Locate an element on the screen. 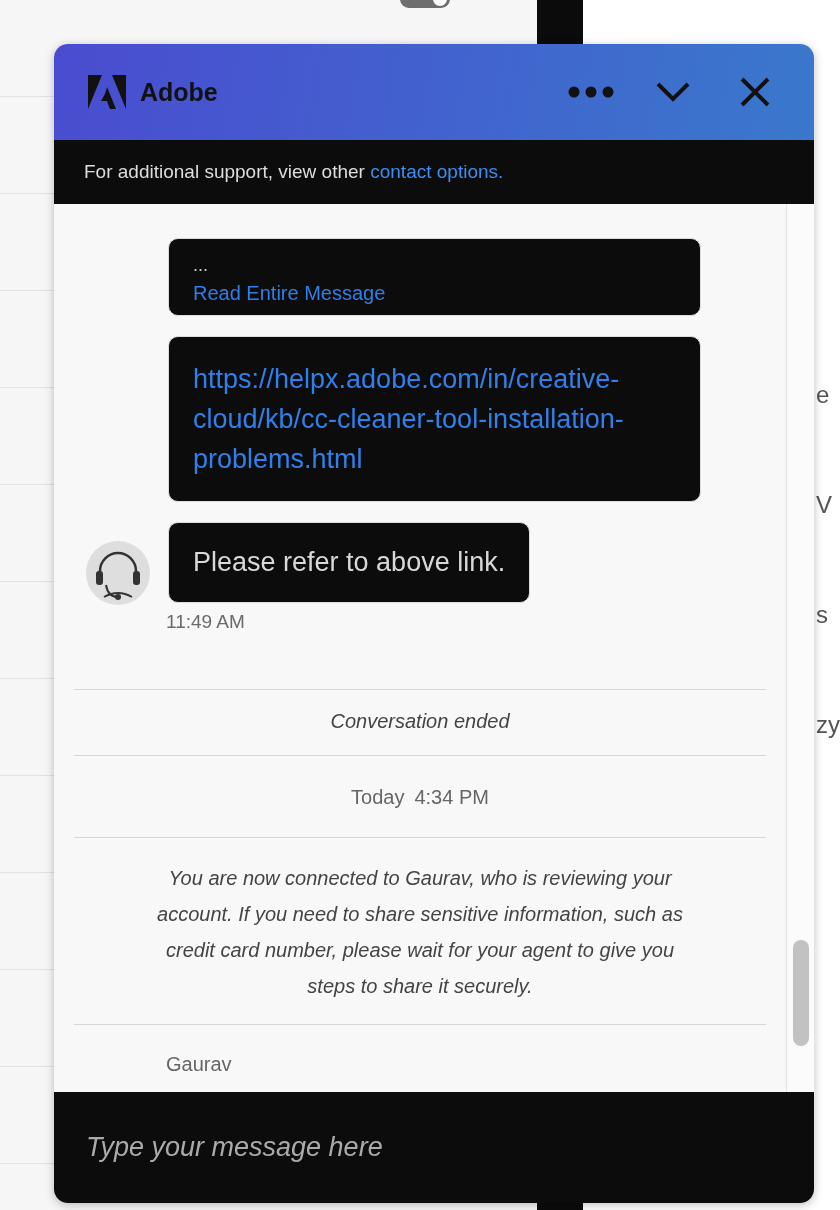  conversation-status: Conversation ended is located at coordinates (420, 722).